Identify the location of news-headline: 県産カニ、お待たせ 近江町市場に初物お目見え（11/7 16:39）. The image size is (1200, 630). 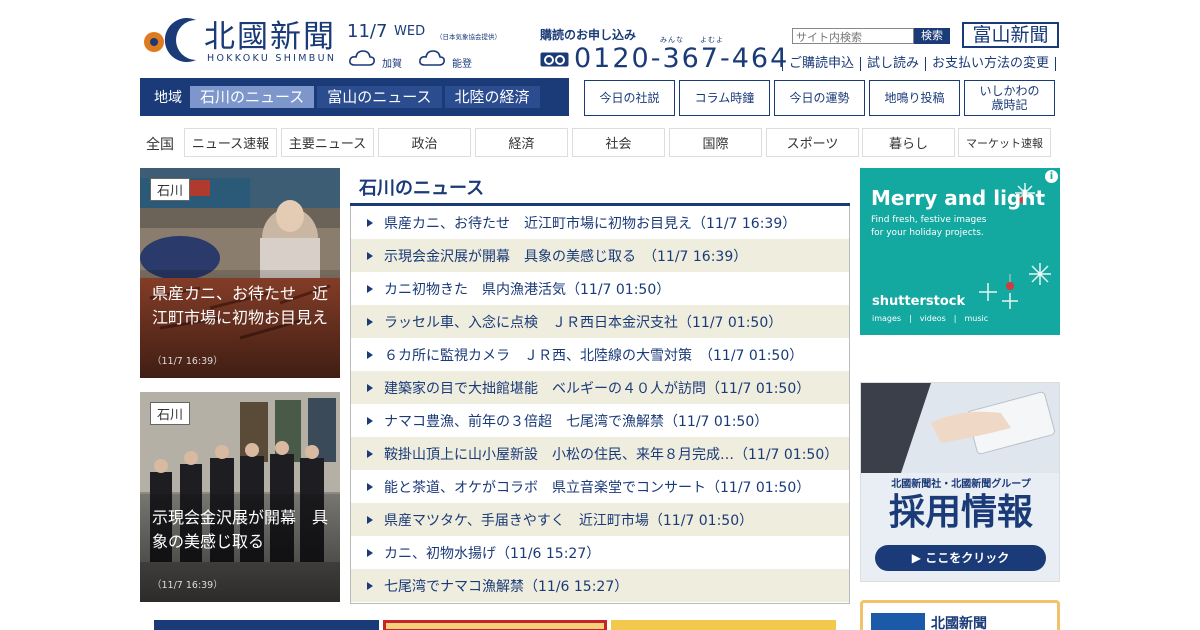
(590, 223).